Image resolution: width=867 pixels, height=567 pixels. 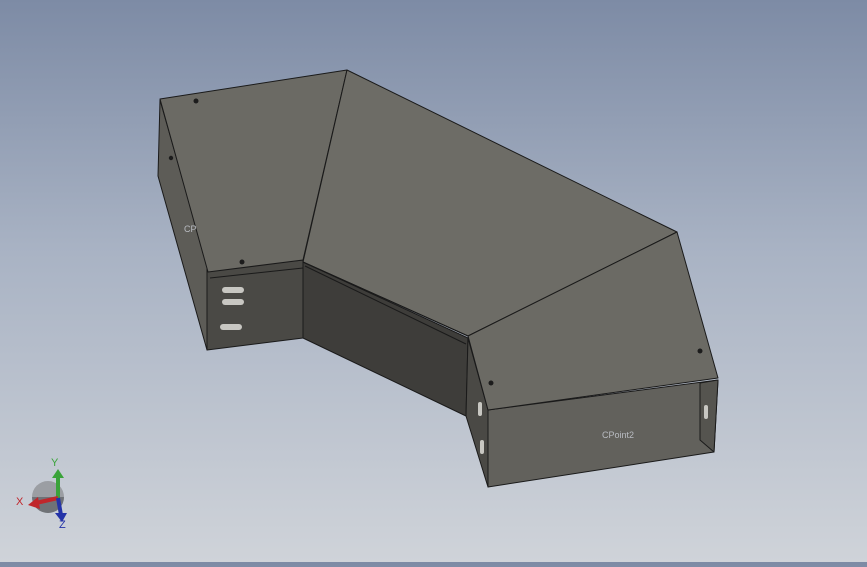 What do you see at coordinates (41, 494) in the screenshot?
I see `orientation-triad: Y X Z` at bounding box center [41, 494].